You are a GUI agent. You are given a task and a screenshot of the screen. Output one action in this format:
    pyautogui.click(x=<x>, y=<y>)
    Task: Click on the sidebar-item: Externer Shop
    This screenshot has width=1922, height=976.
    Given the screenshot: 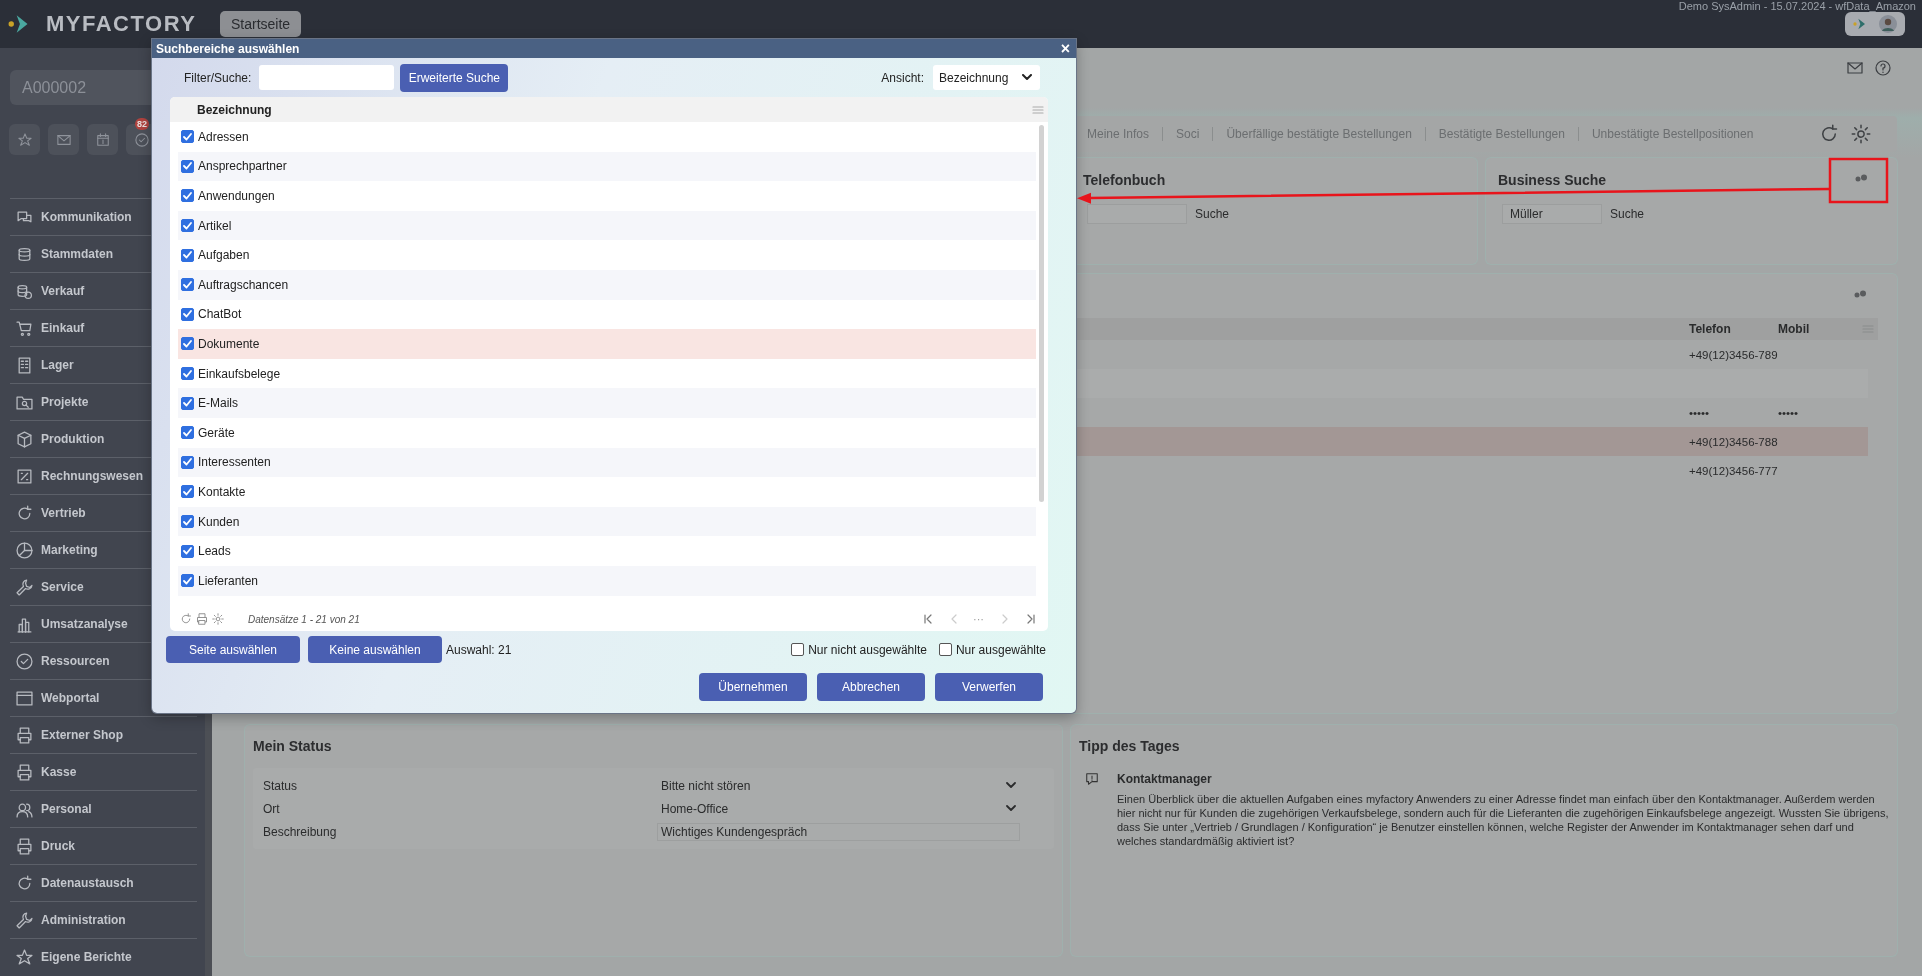 What is the action you would take?
    pyautogui.click(x=103, y=734)
    